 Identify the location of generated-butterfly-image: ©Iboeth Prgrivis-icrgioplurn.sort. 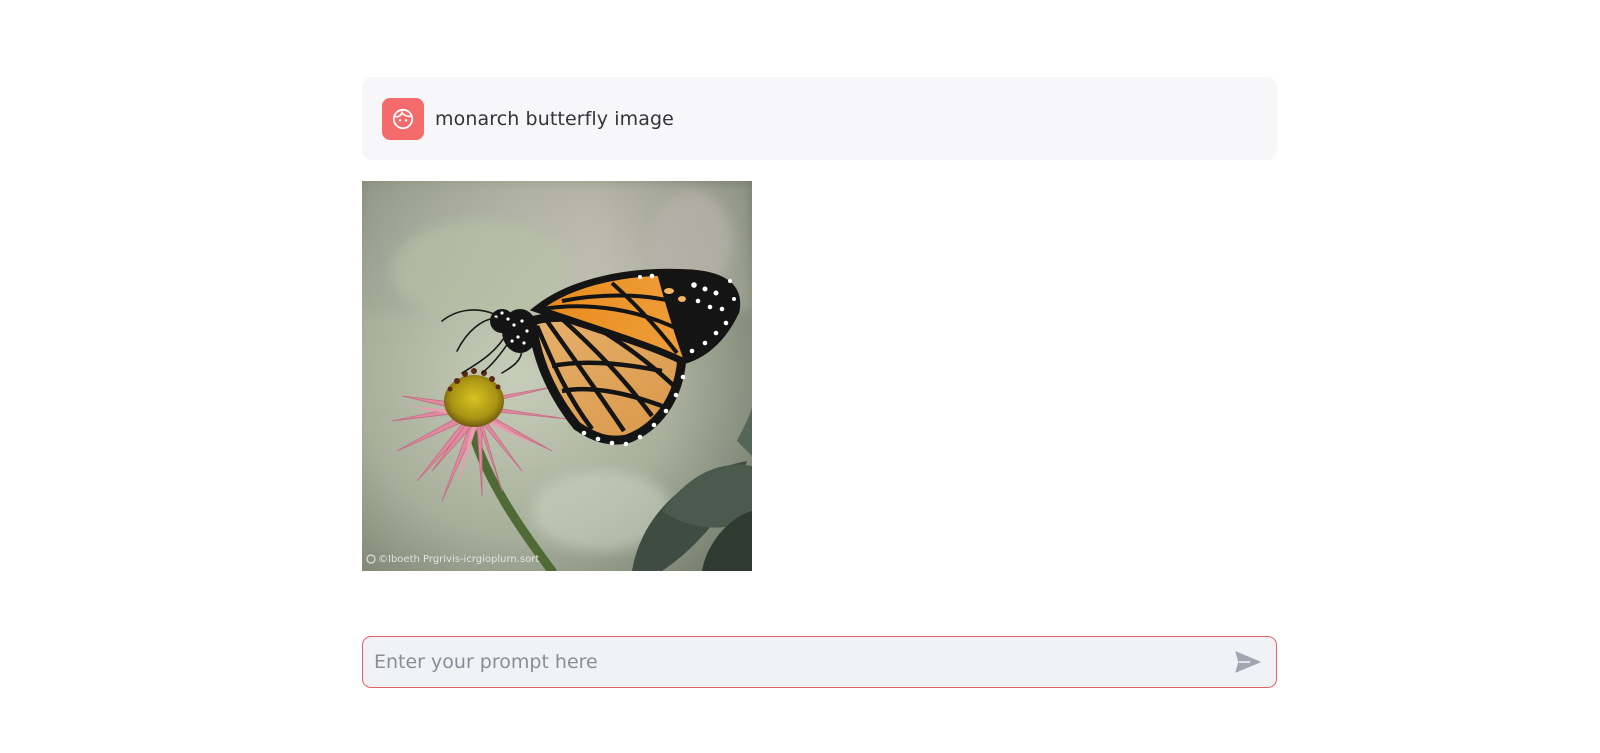
(557, 376).